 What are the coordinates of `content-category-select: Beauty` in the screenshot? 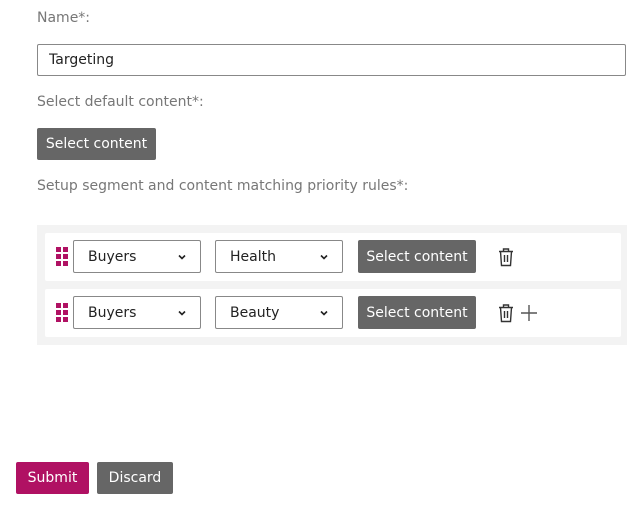 It's located at (279, 312).